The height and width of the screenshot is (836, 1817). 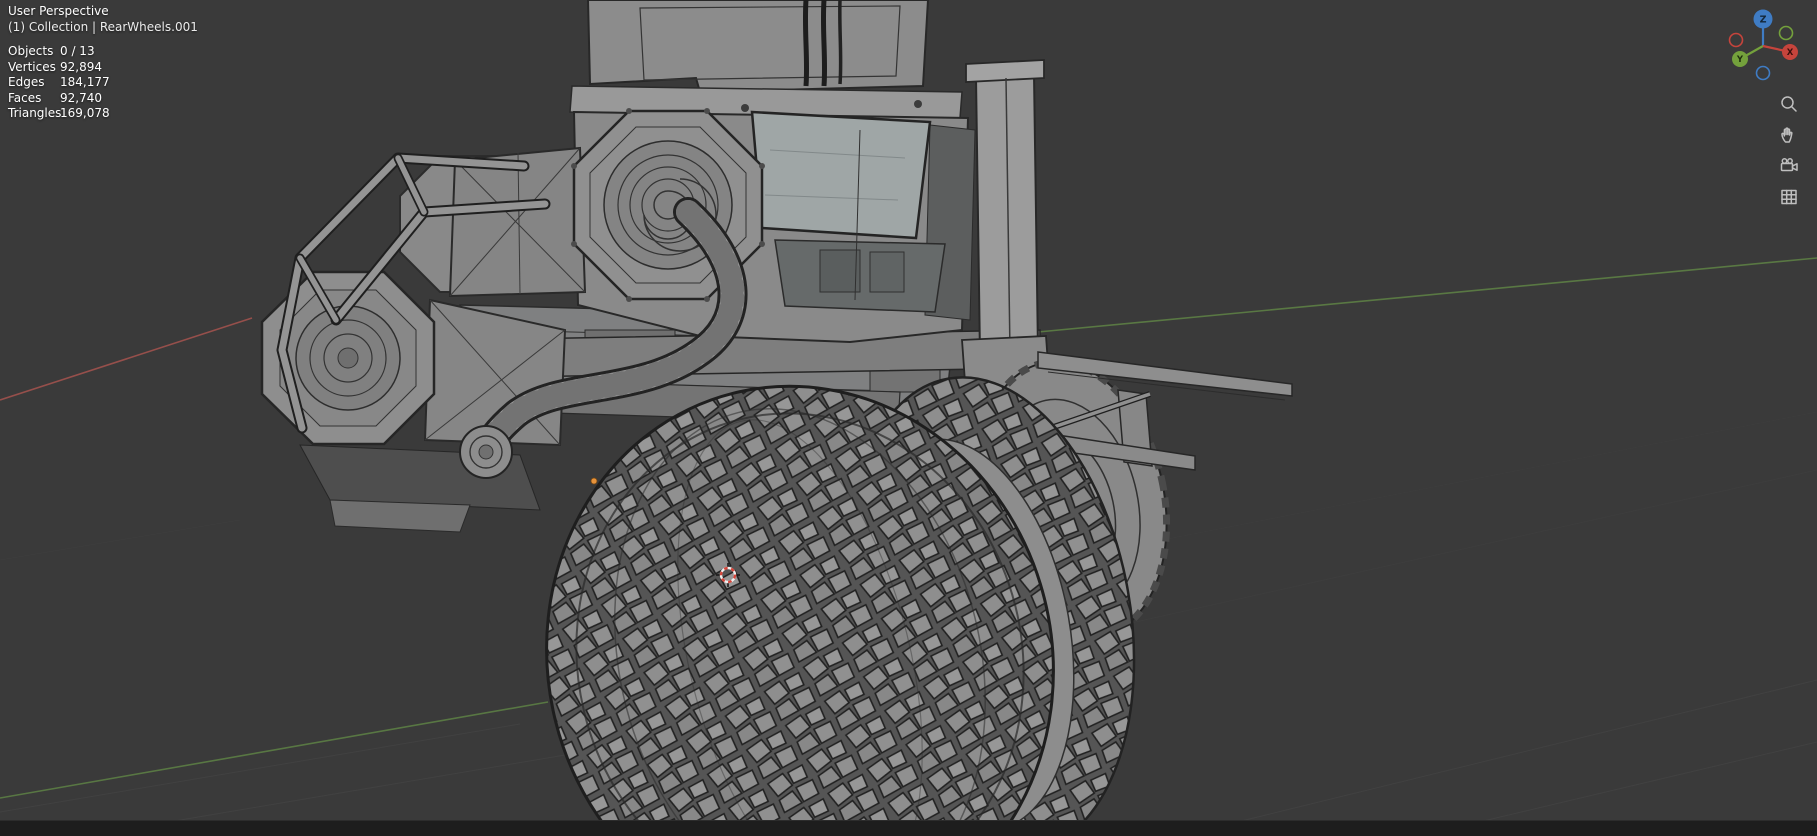 What do you see at coordinates (1786, 33) in the screenshot?
I see `gizmo-y-neg-axis` at bounding box center [1786, 33].